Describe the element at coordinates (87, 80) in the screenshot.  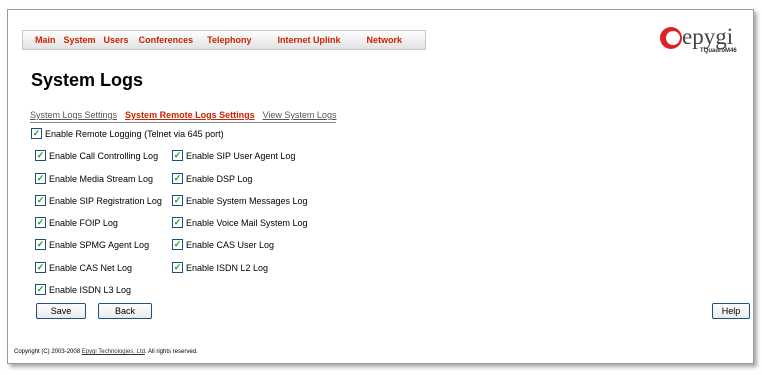
I see `page-title: System Logs` at that location.